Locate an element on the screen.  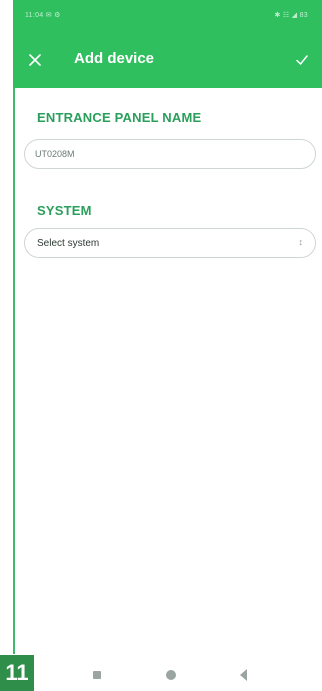
status-left-info: 11:04 ✉ ⚙ is located at coordinates (43, 15).